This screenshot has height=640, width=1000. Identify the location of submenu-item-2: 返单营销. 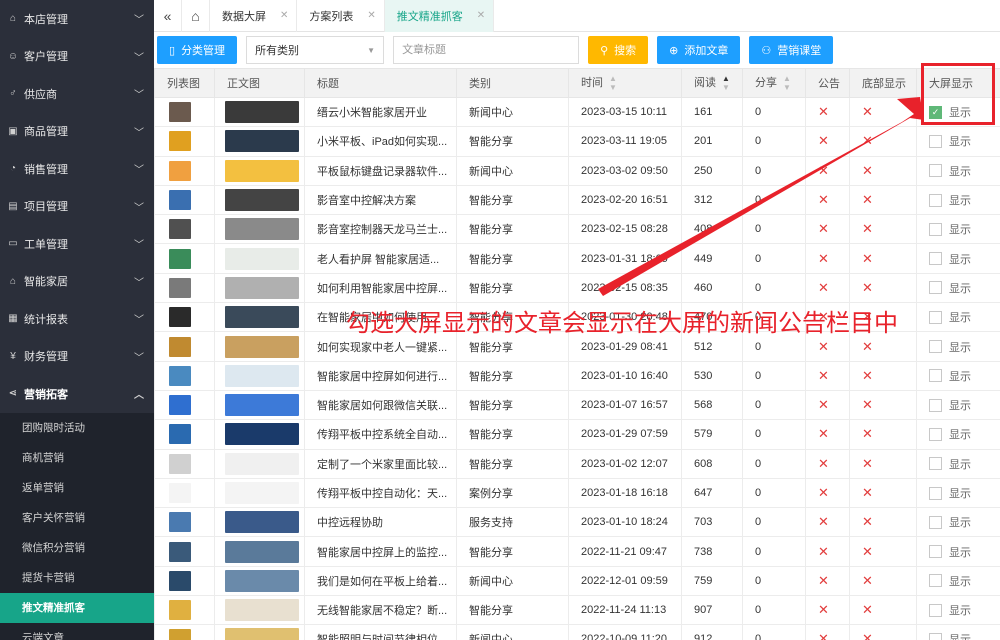
(77, 488).